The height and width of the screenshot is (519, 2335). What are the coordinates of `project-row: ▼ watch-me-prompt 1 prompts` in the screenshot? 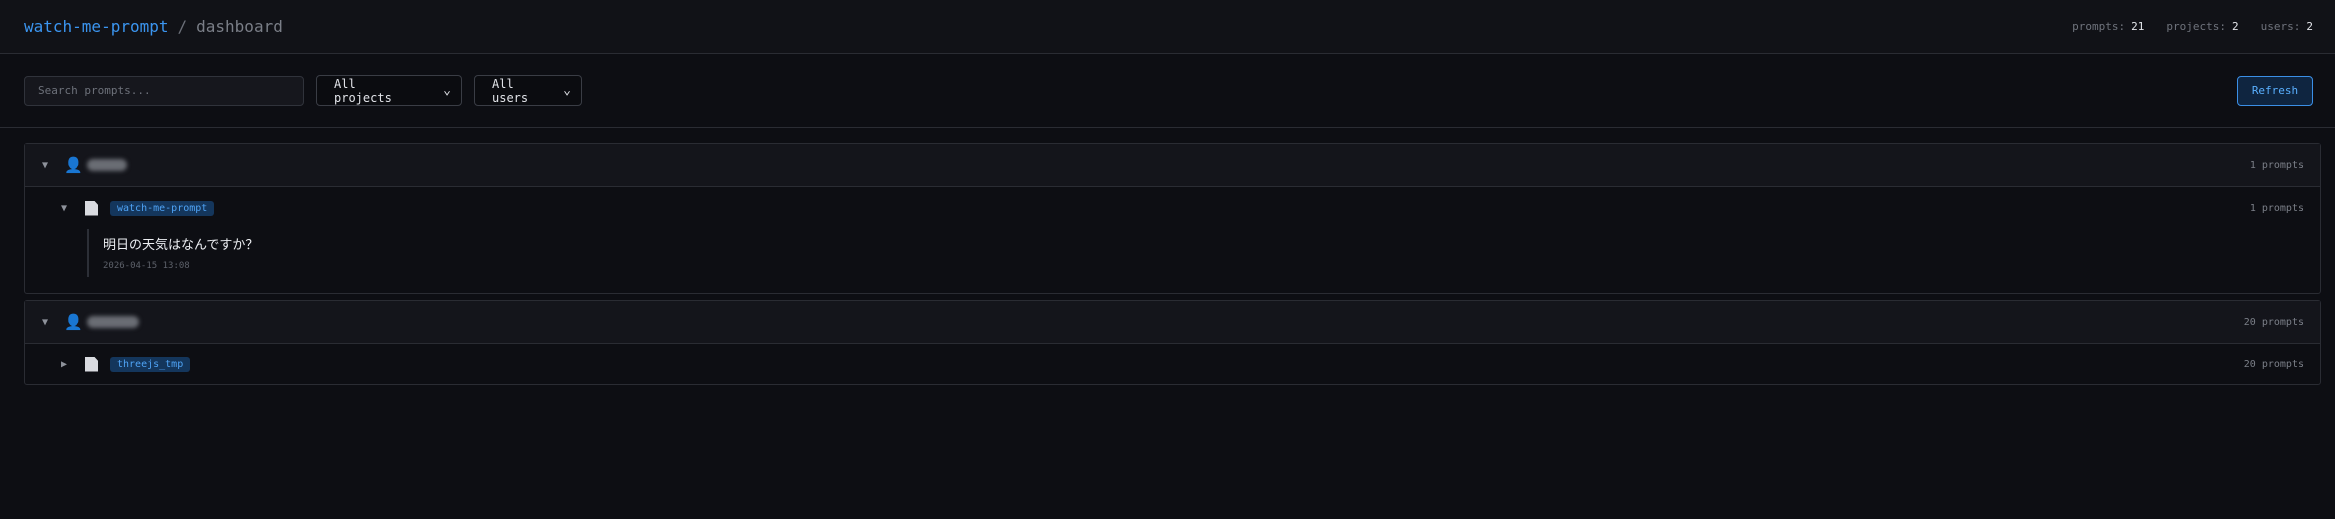 It's located at (1172, 208).